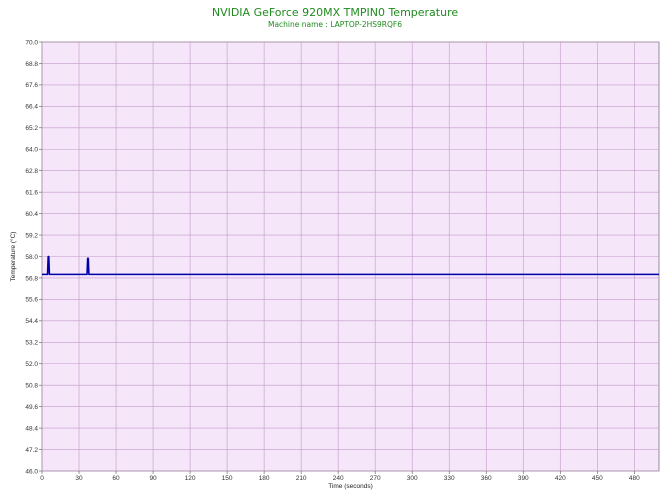 Image resolution: width=670 pixels, height=502 pixels. I want to click on x-tick-label: 120, so click(190, 478).